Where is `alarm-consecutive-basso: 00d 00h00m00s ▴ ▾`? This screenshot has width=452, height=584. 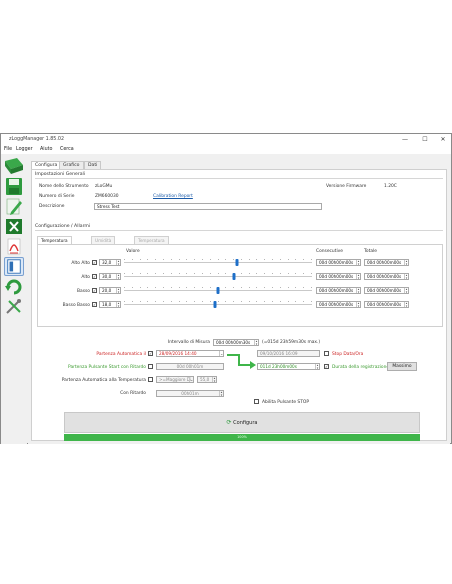
alarm-consecutive-basso: 00d 00h00m00s ▴ ▾ is located at coordinates (338, 290).